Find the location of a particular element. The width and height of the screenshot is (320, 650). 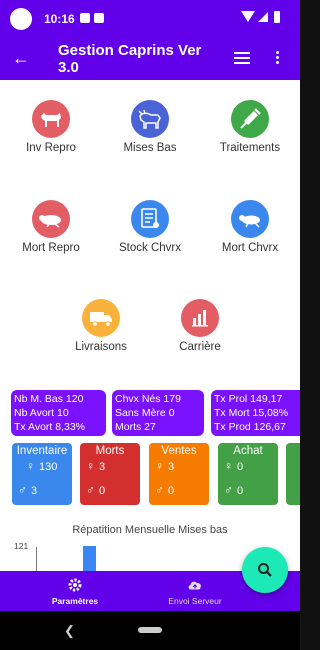

back-arrow-icon: ← is located at coordinates (21, 58).